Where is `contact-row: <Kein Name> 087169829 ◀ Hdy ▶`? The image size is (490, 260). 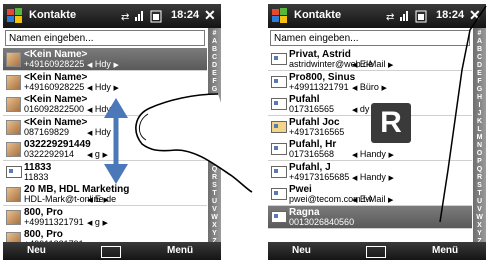
contact-row: <Kein Name> 087169829 ◀ Hdy ▶ is located at coordinates (105, 127).